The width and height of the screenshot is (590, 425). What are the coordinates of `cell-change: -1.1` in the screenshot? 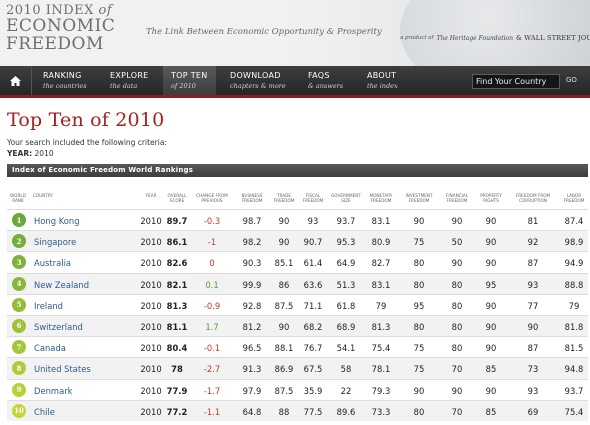 It's located at (212, 411).